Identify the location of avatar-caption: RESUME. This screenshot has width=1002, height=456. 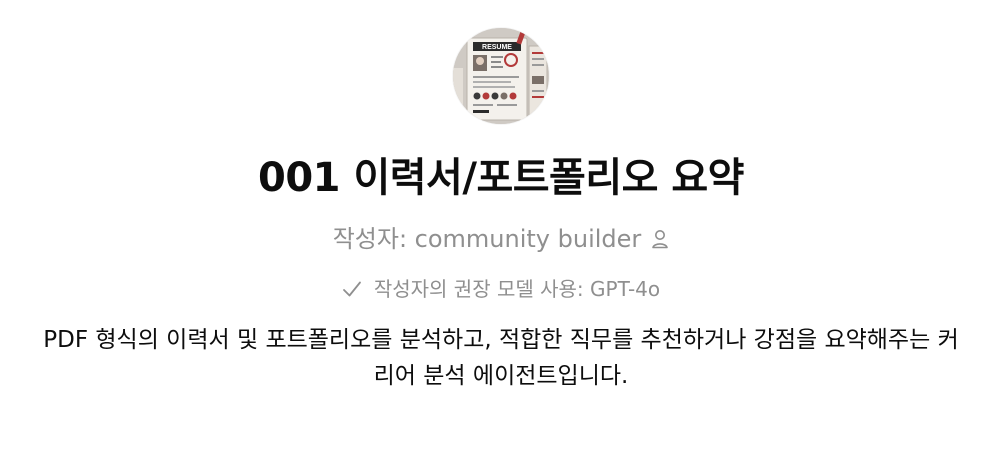
(497, 47).